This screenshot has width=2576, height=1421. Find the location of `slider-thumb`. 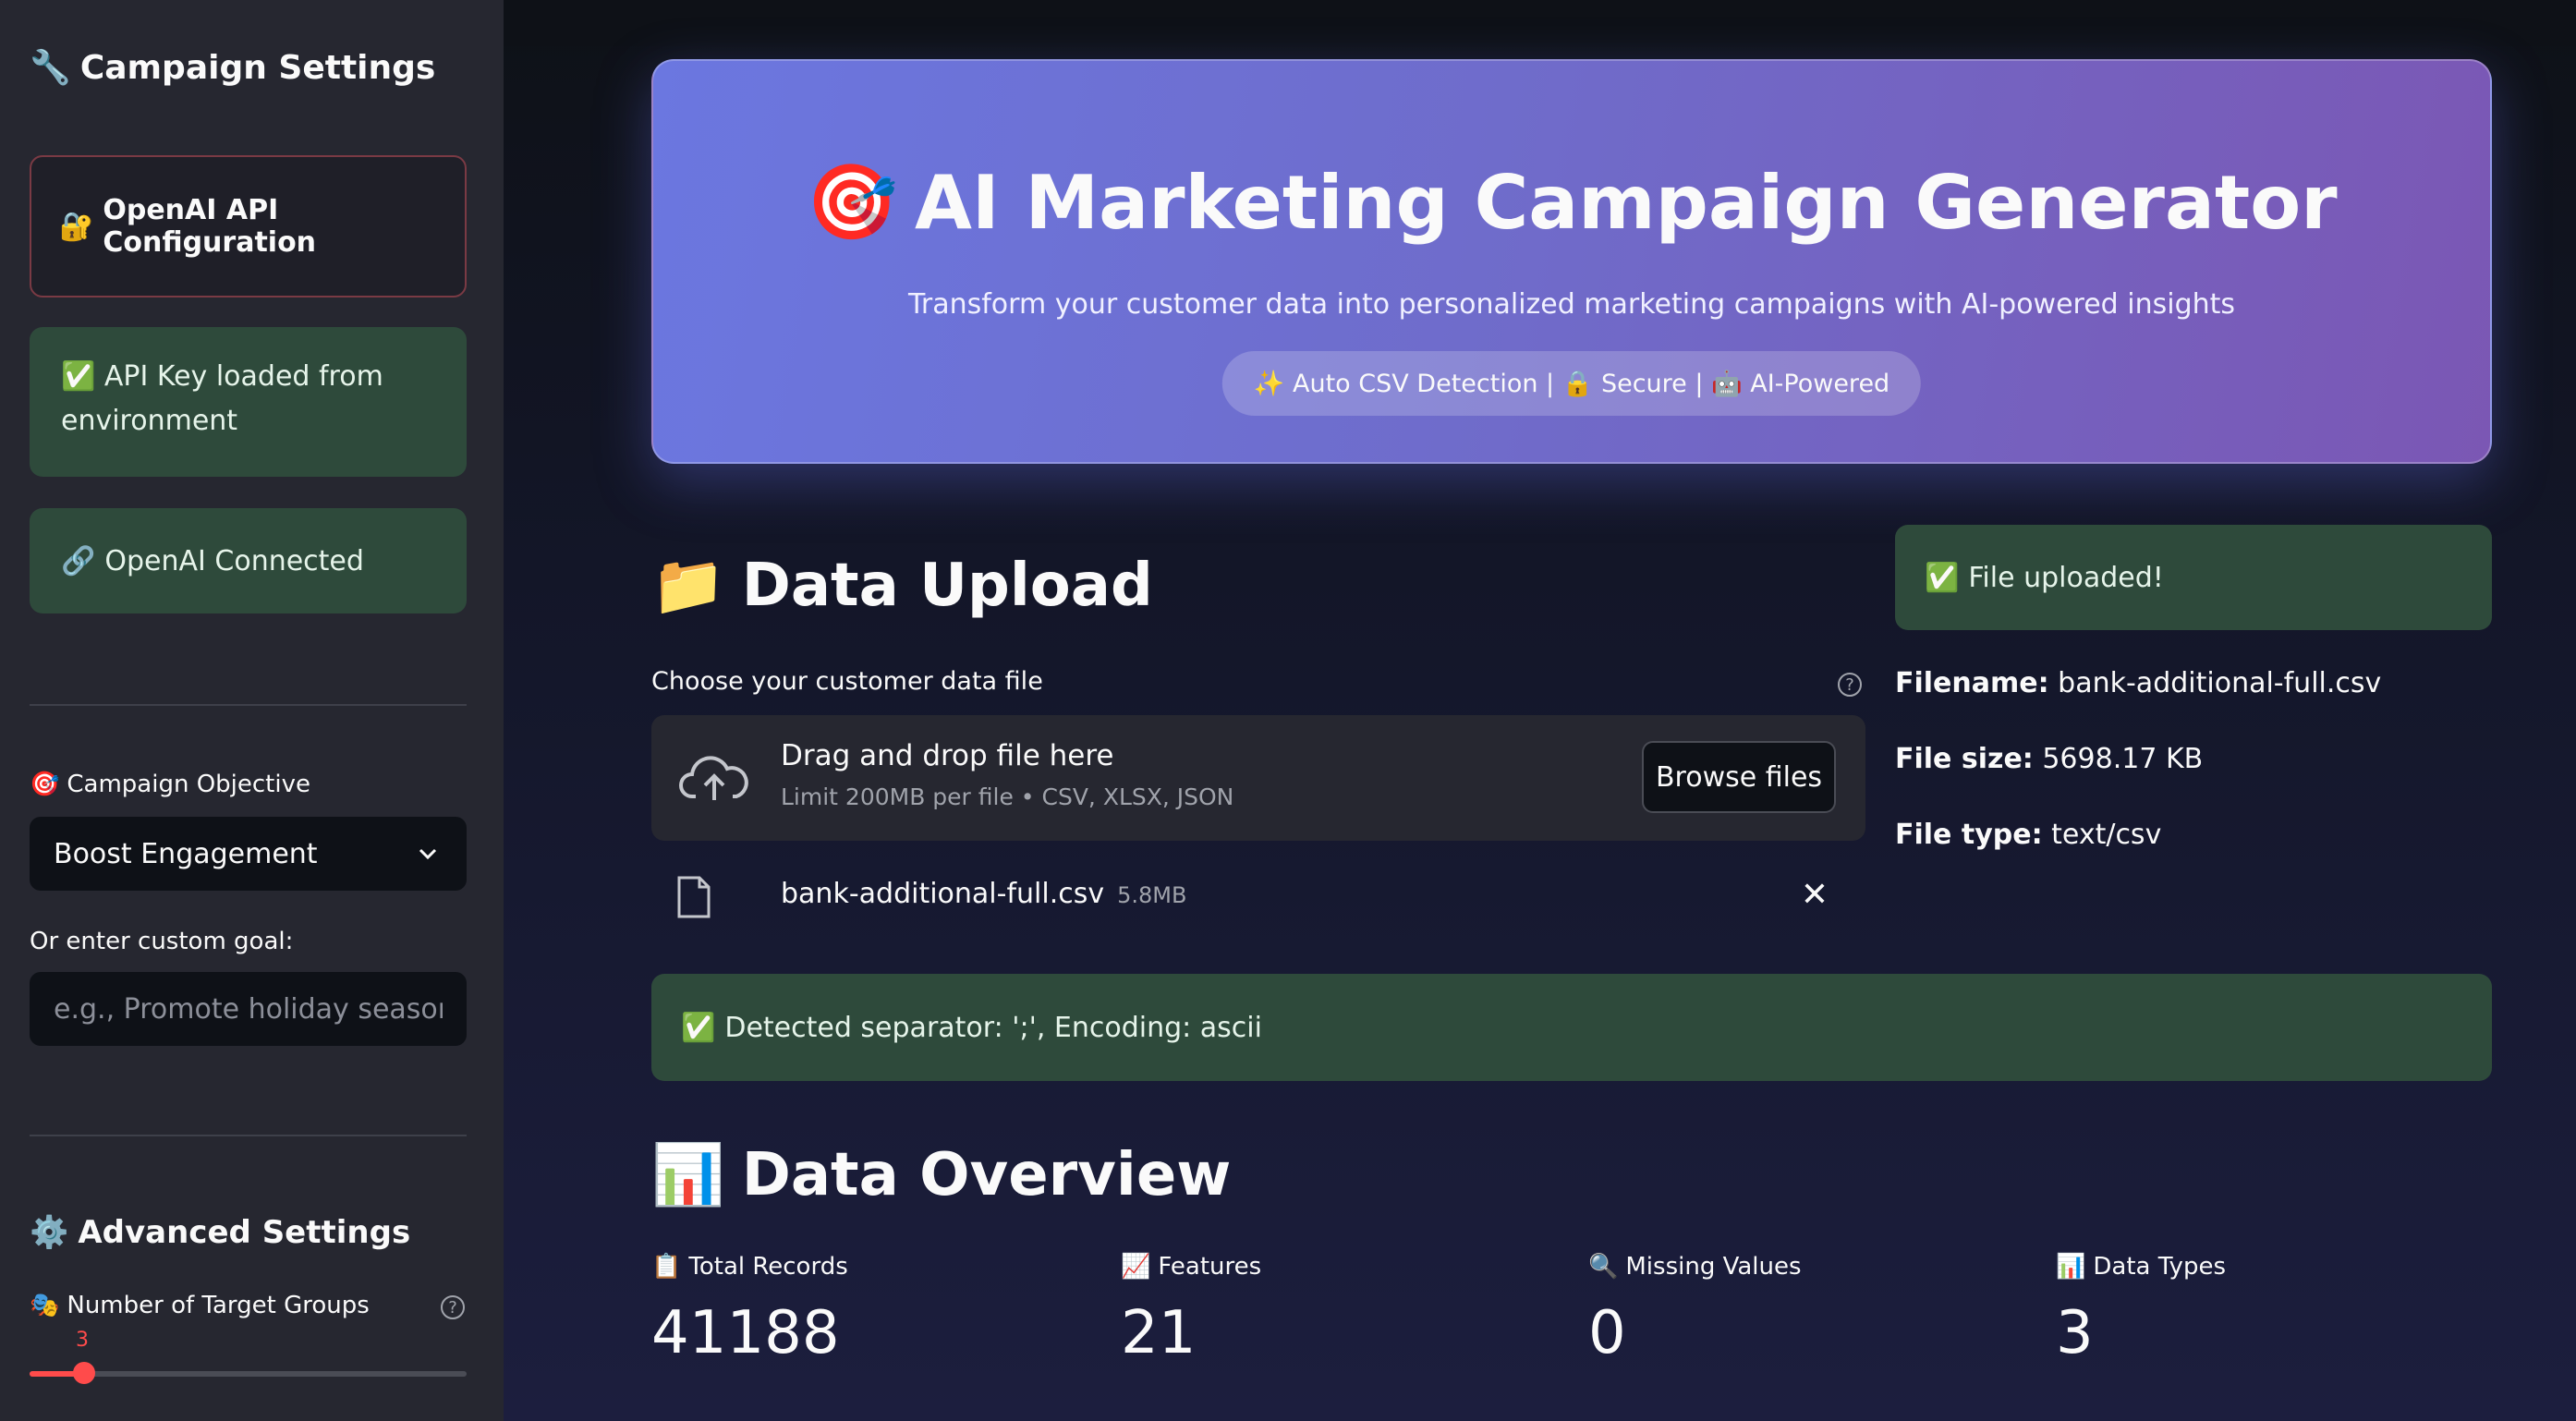

slider-thumb is located at coordinates (84, 1373).